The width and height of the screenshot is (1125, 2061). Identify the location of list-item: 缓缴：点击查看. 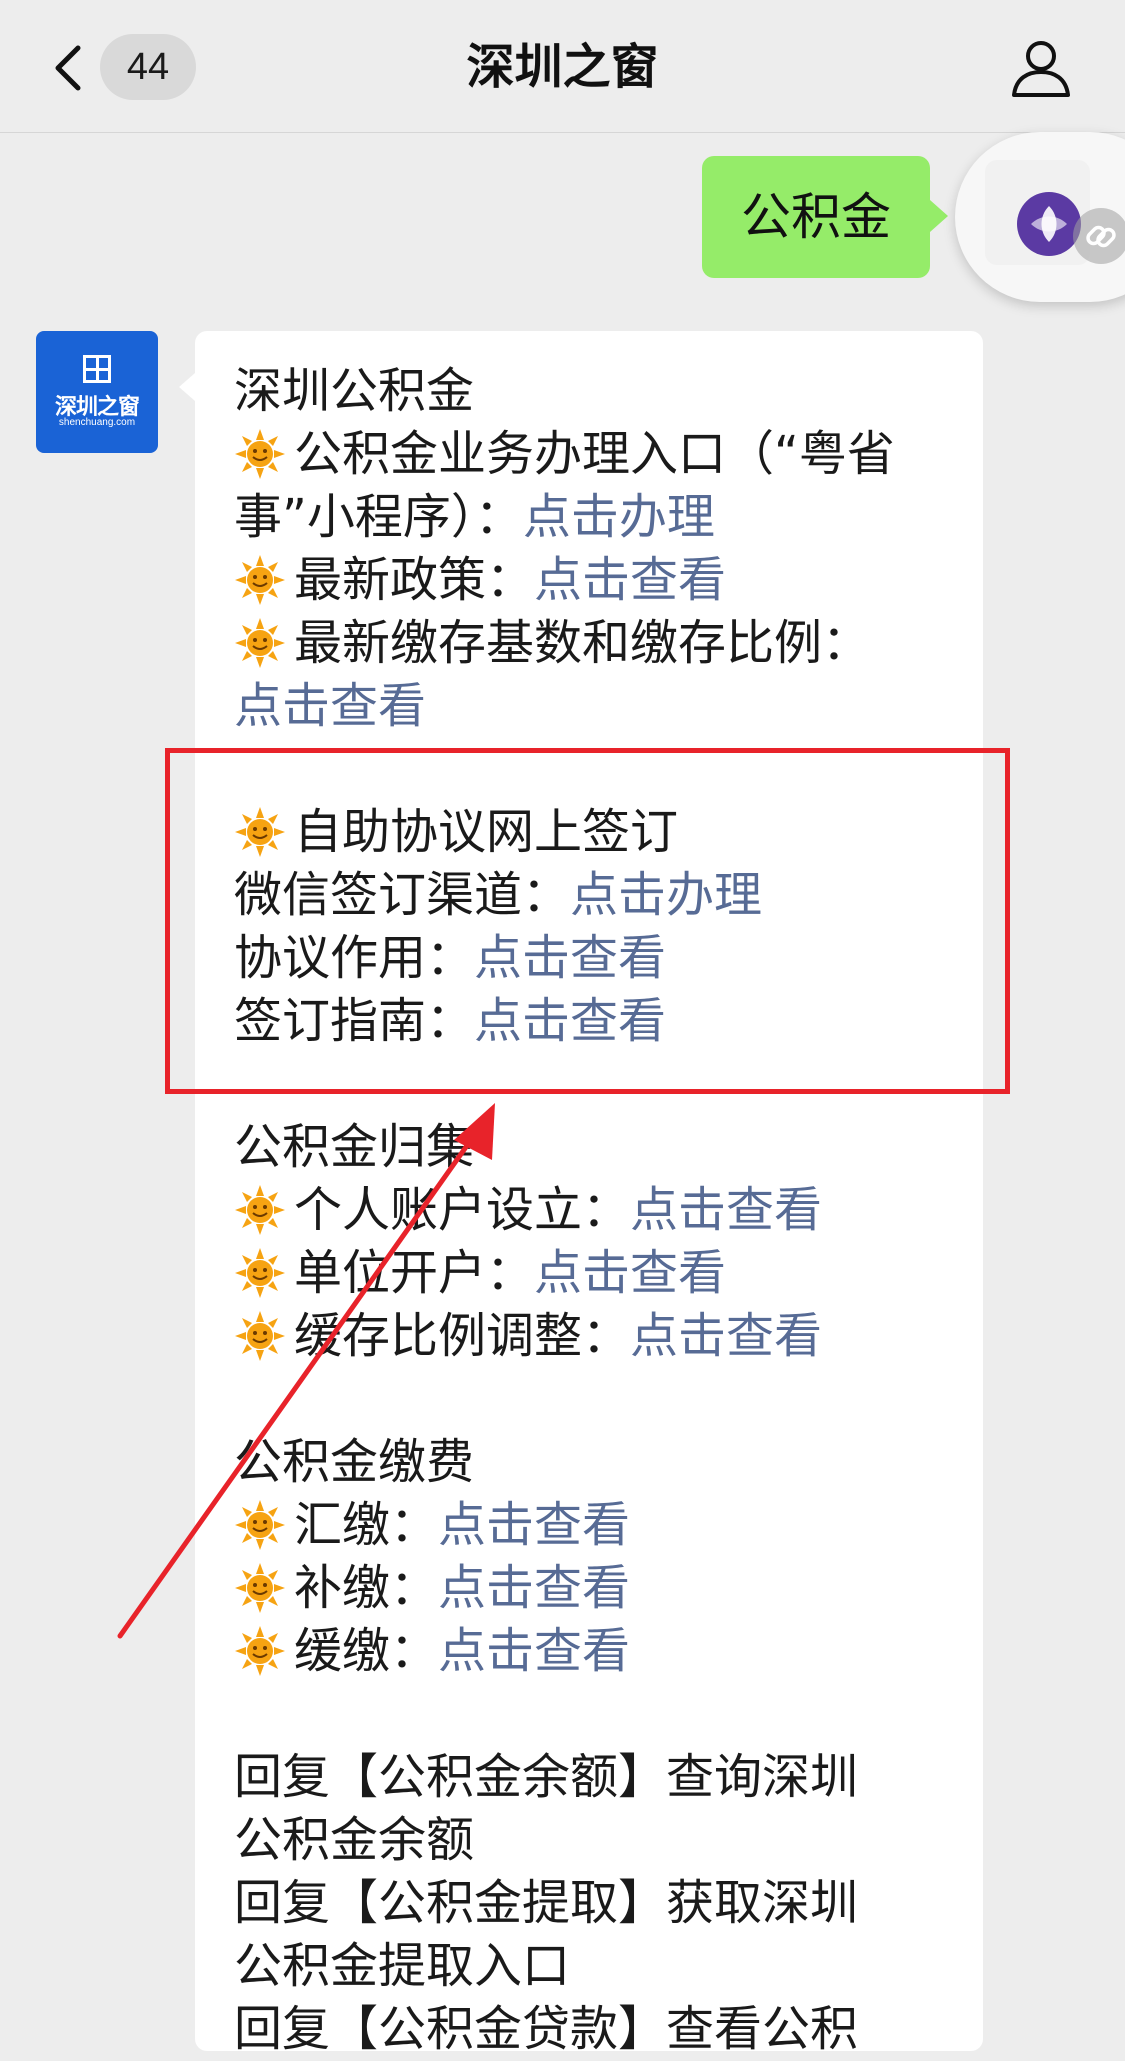
(601, 1651).